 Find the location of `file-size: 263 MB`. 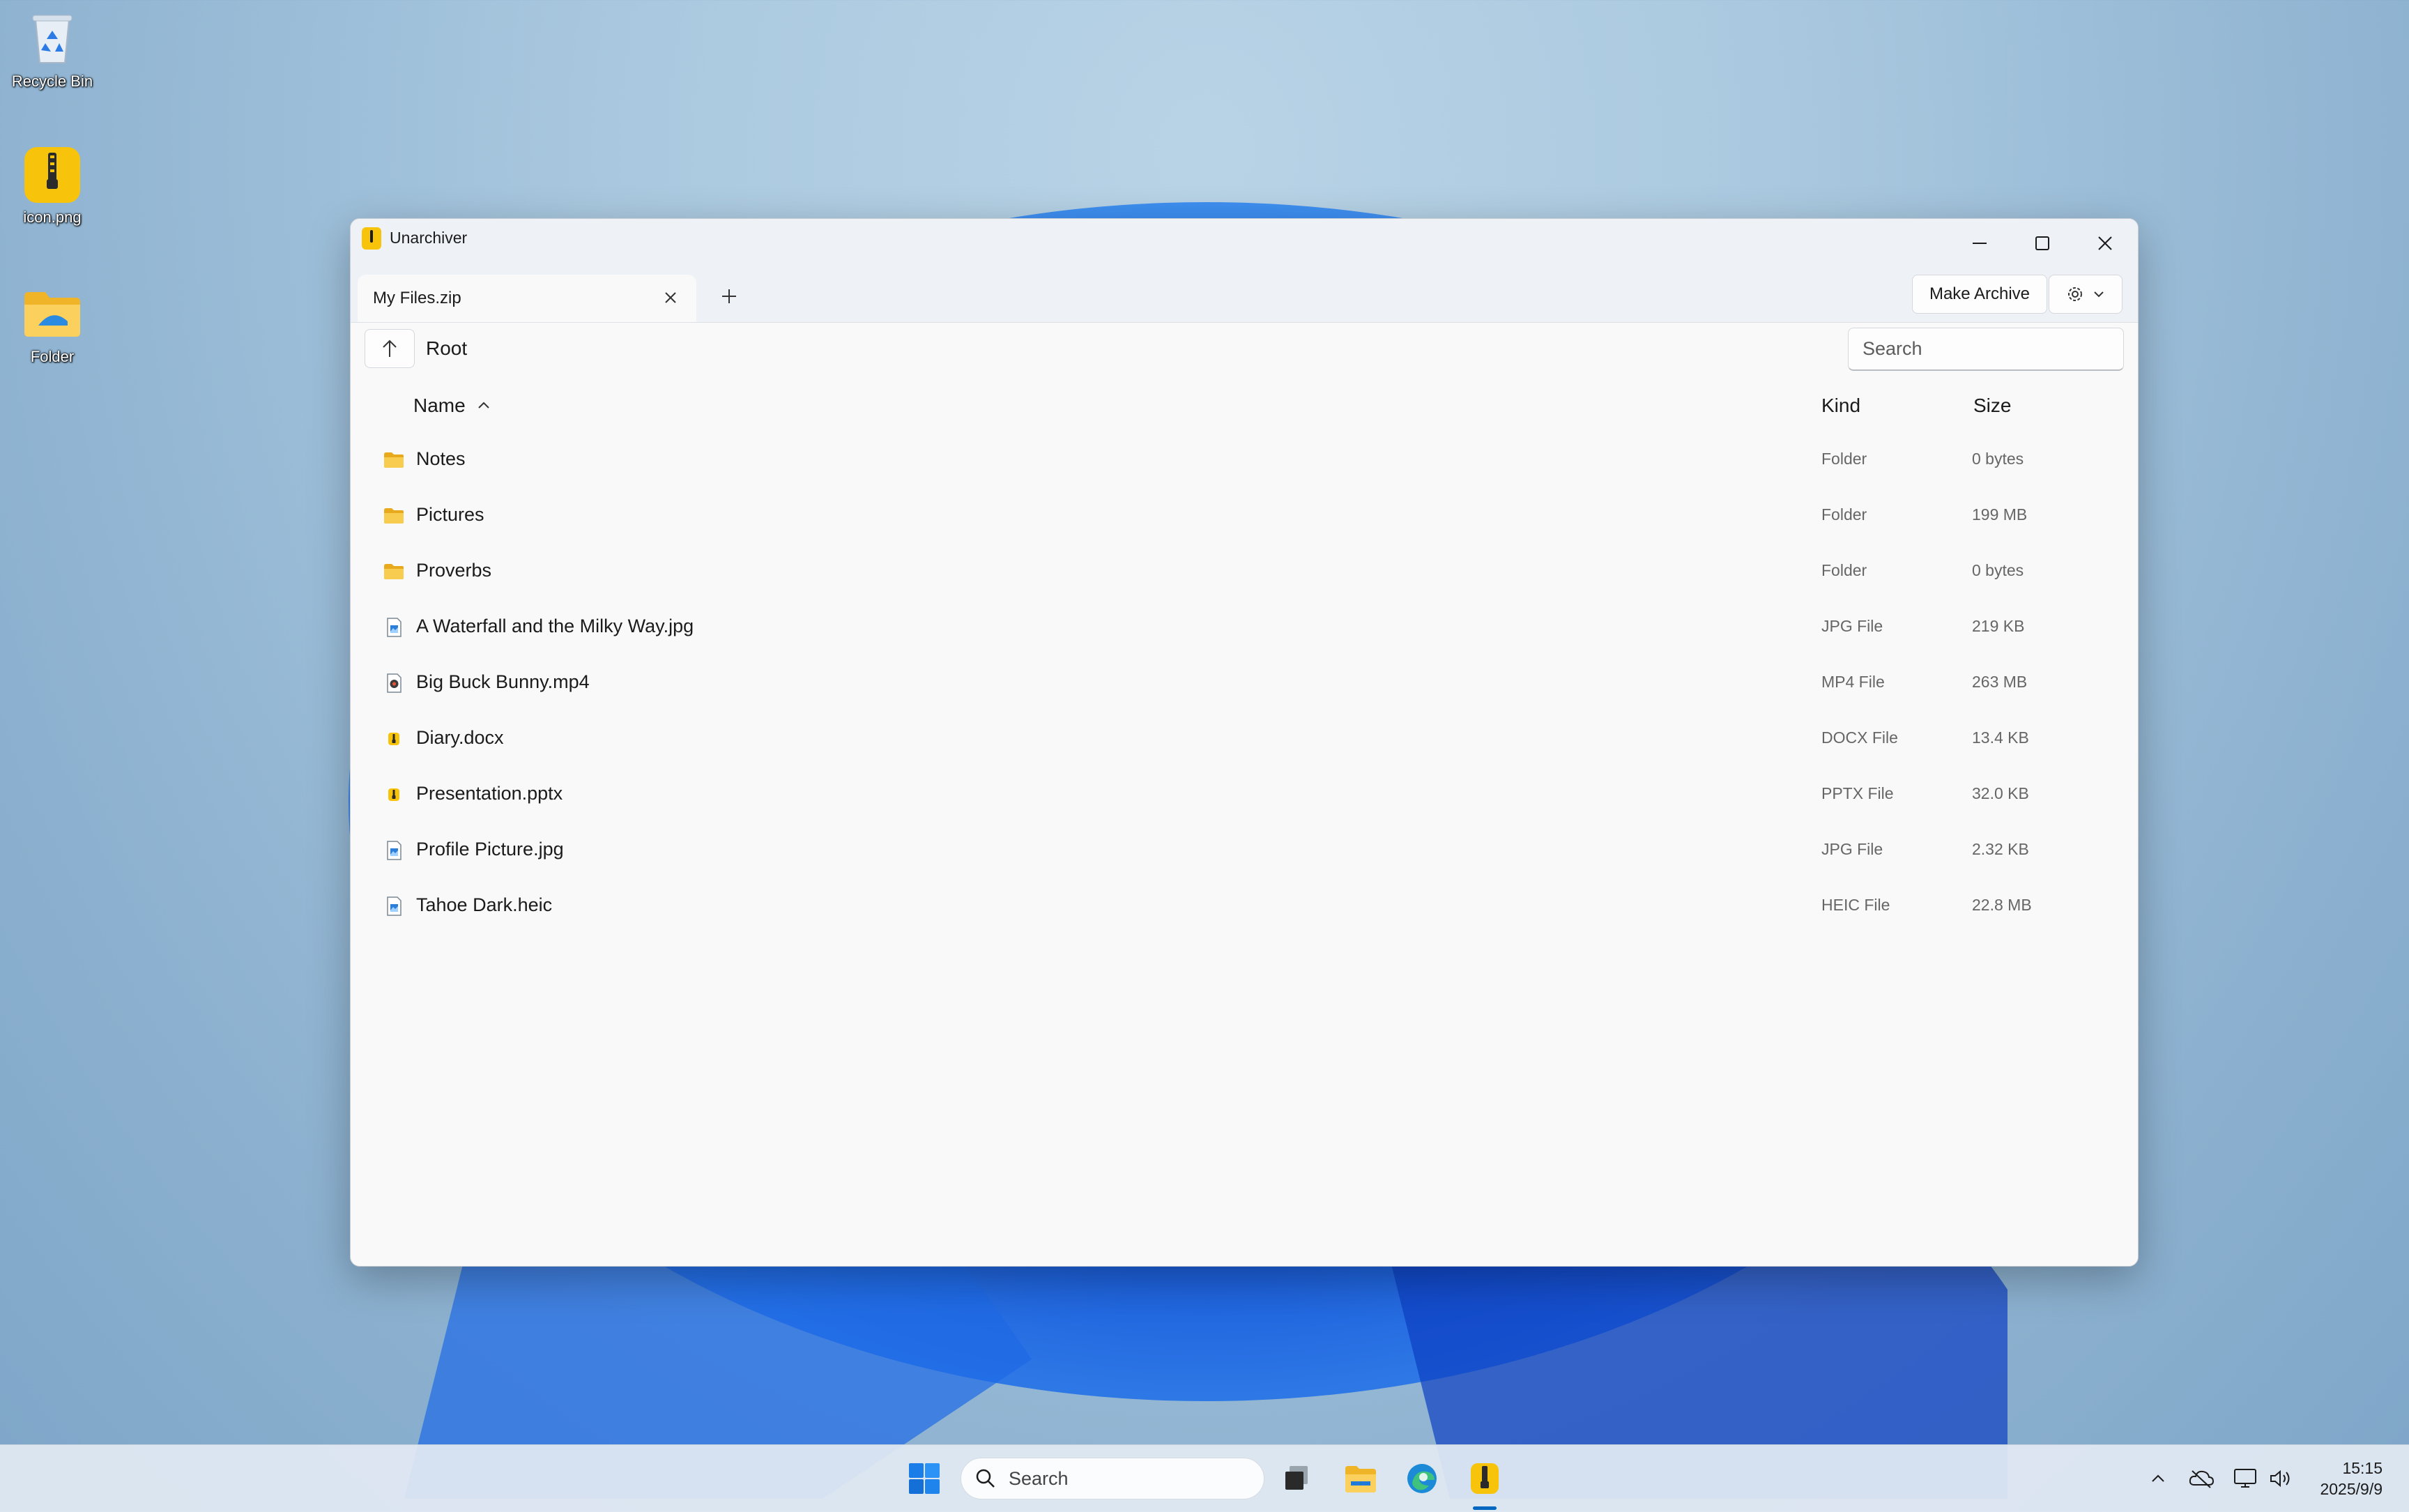

file-size: 263 MB is located at coordinates (2000, 682).